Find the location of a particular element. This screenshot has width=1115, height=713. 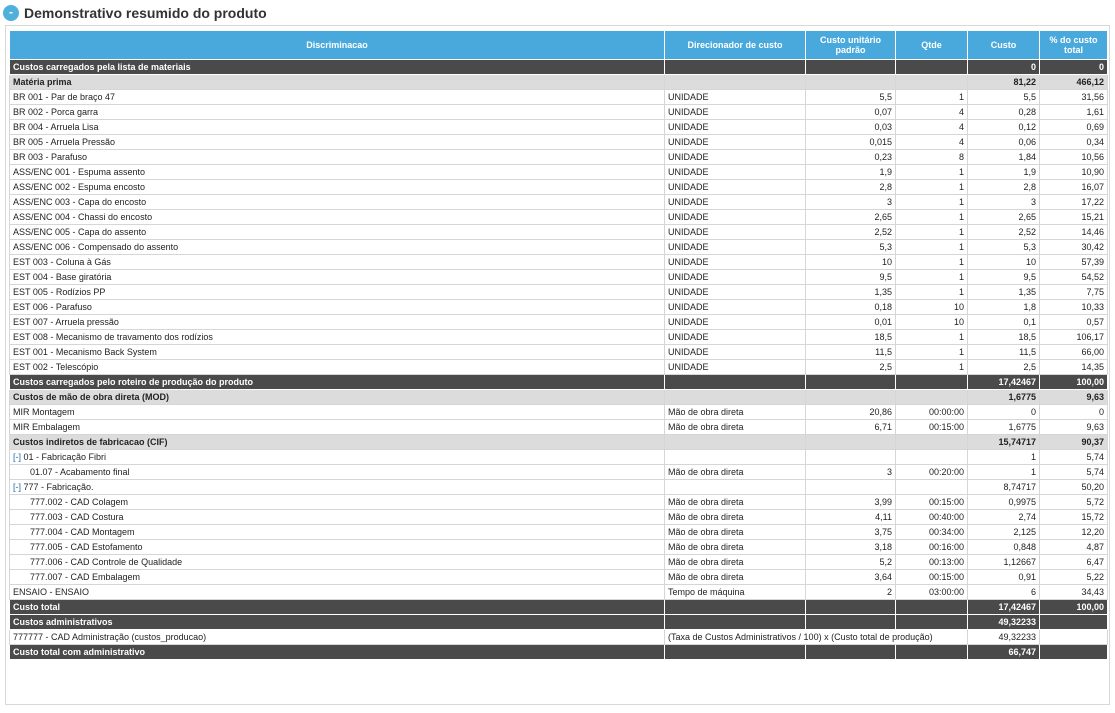

page-title: Demonstrativo resumido do produto is located at coordinates (145, 13).